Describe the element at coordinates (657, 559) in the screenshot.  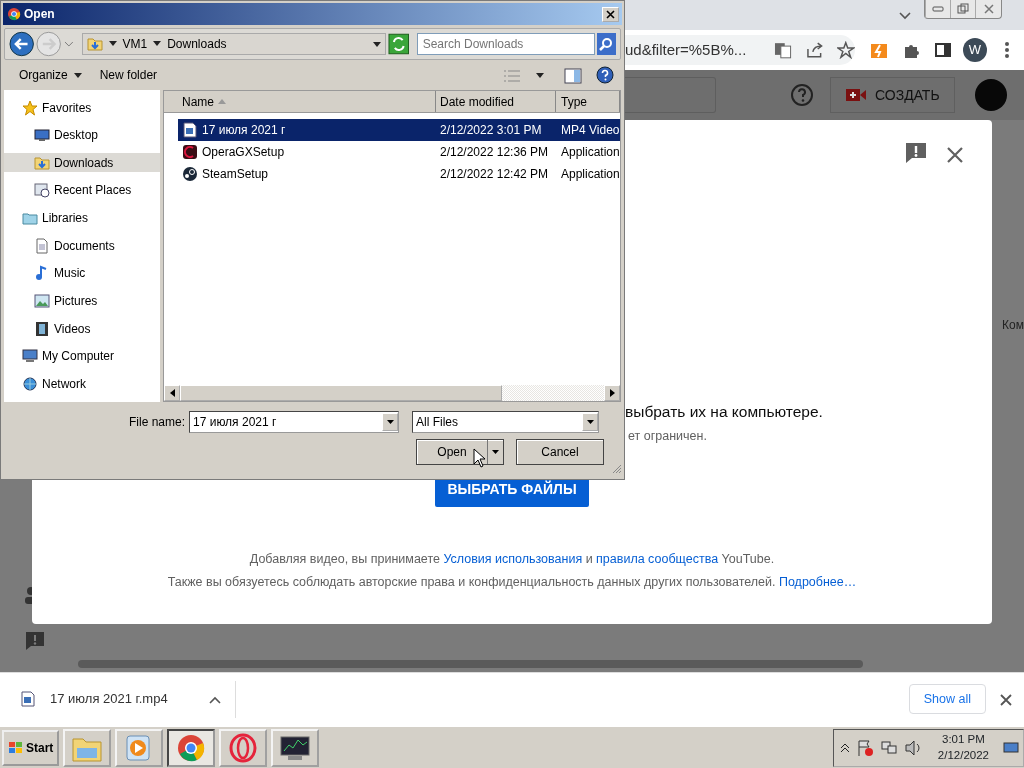
I see `terms-link: правила сообщества` at that location.